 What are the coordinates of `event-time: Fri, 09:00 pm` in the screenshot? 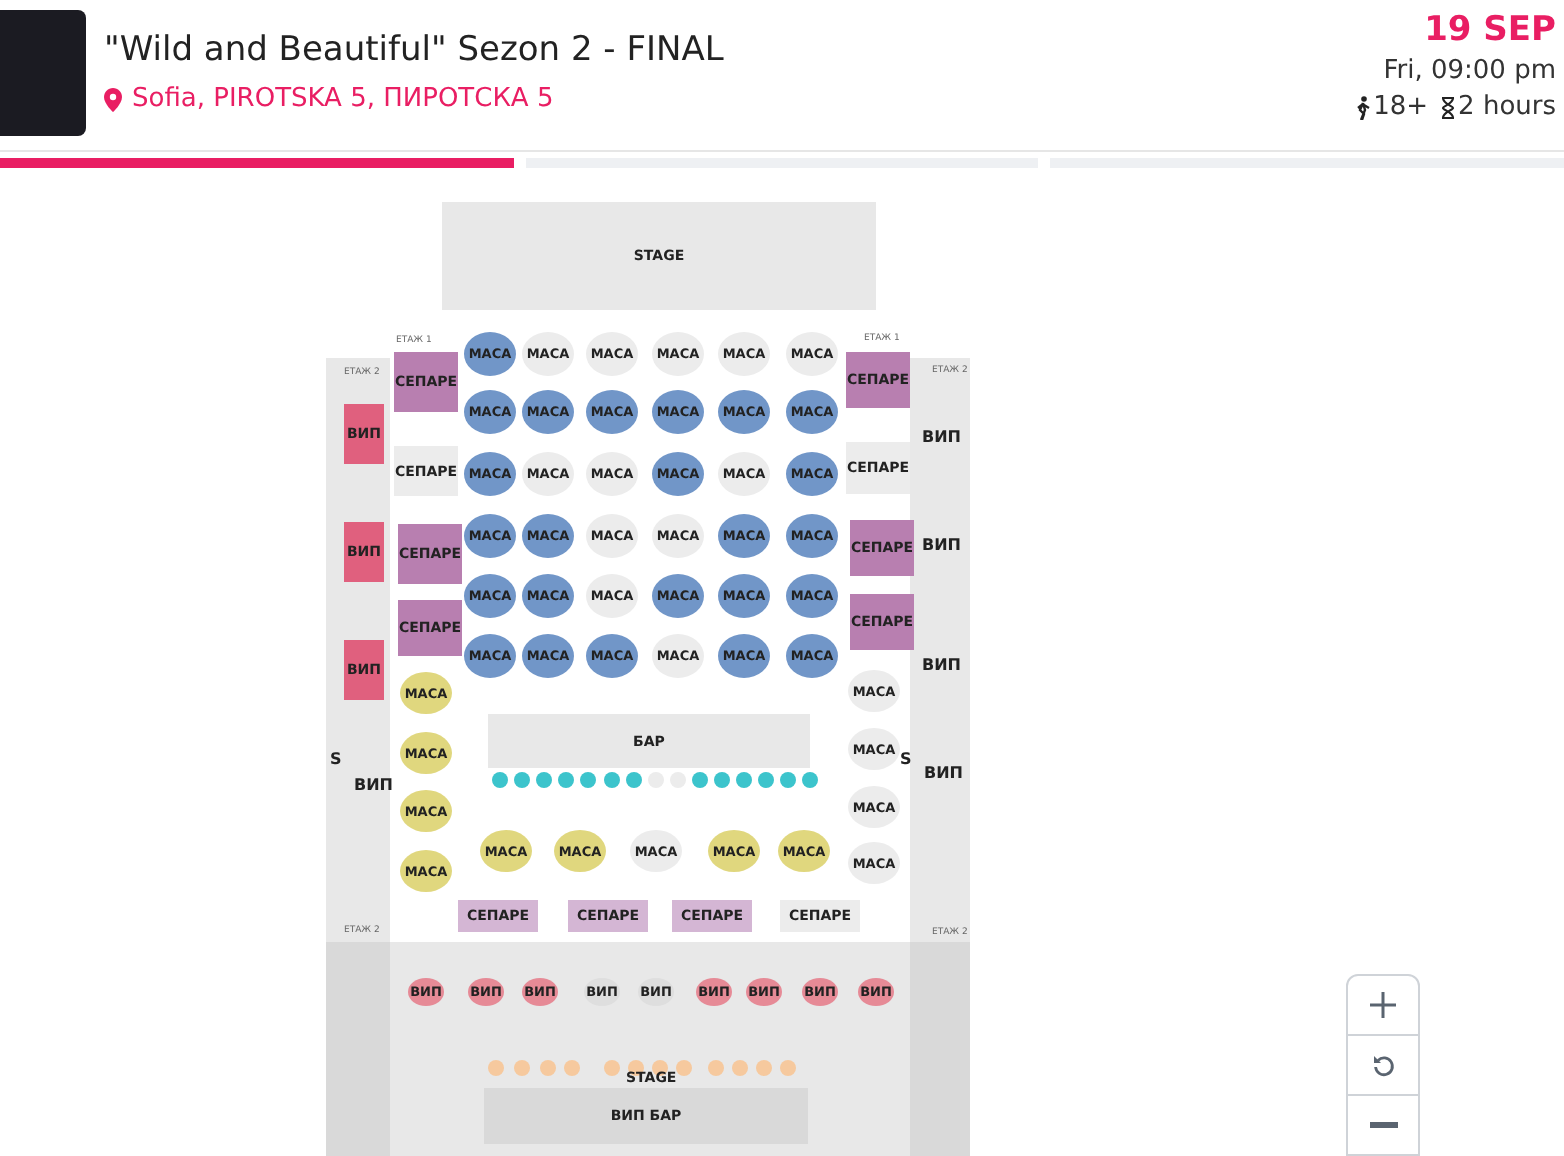 It's located at (1469, 71).